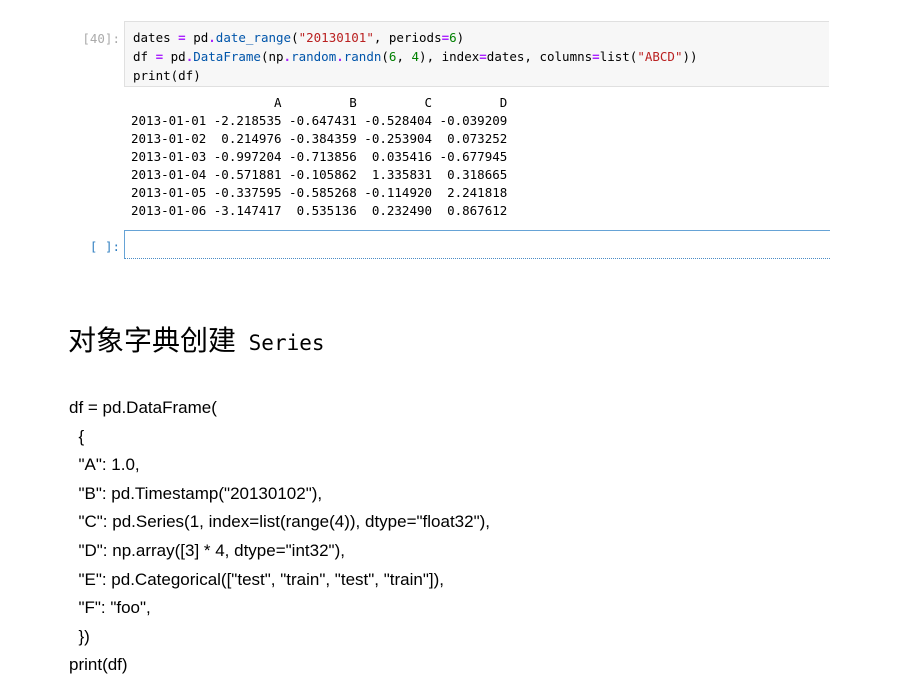  I want to click on code-token: )), so click(690, 56).